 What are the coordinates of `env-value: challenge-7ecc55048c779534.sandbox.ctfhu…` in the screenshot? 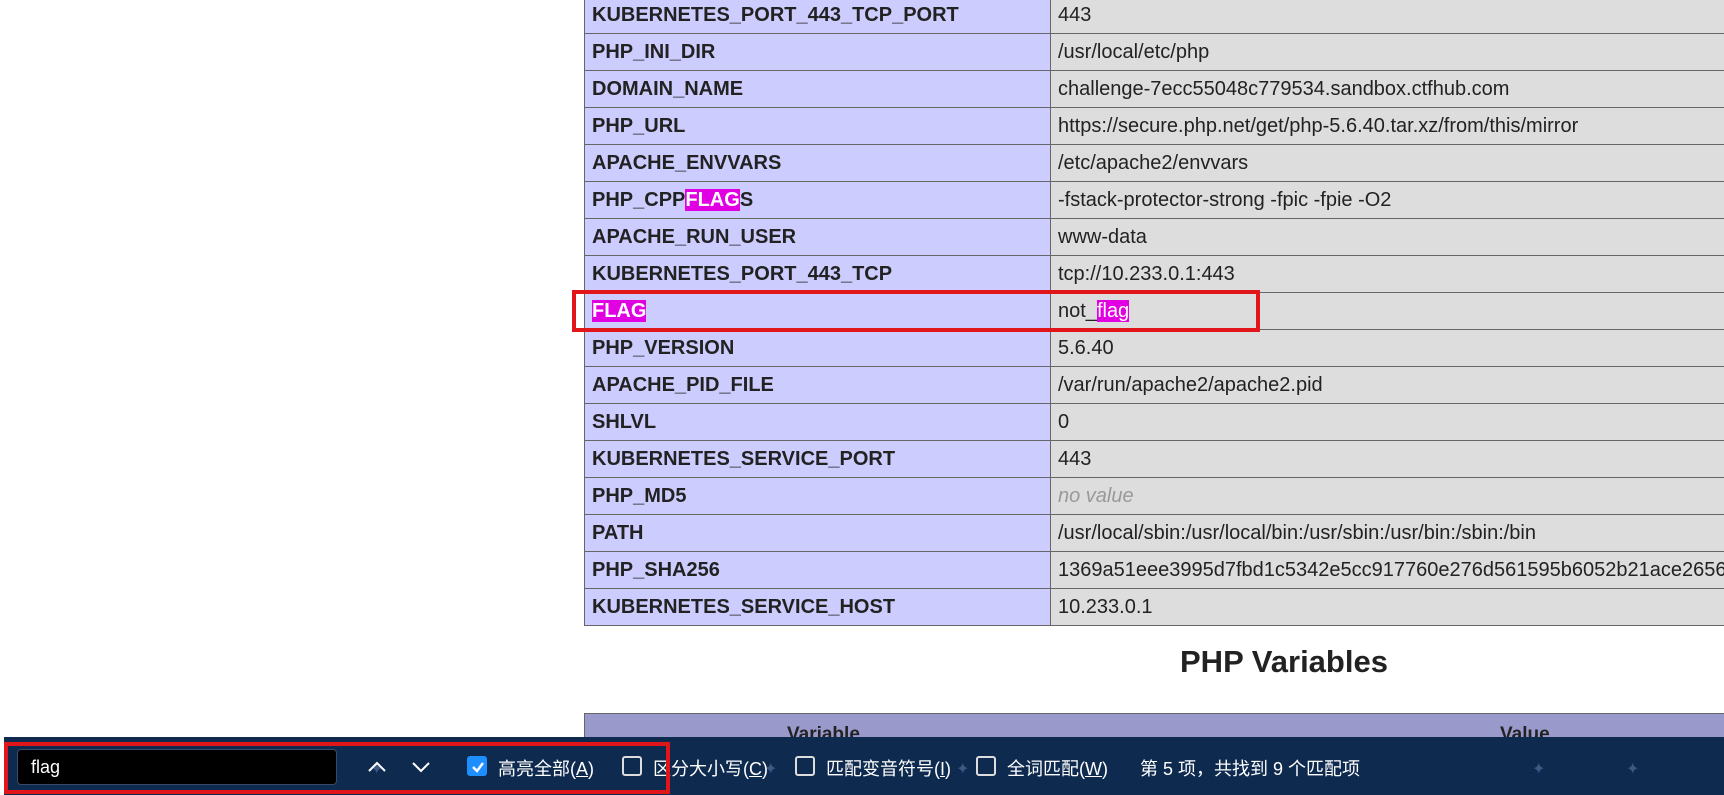 It's located at (1387, 89).